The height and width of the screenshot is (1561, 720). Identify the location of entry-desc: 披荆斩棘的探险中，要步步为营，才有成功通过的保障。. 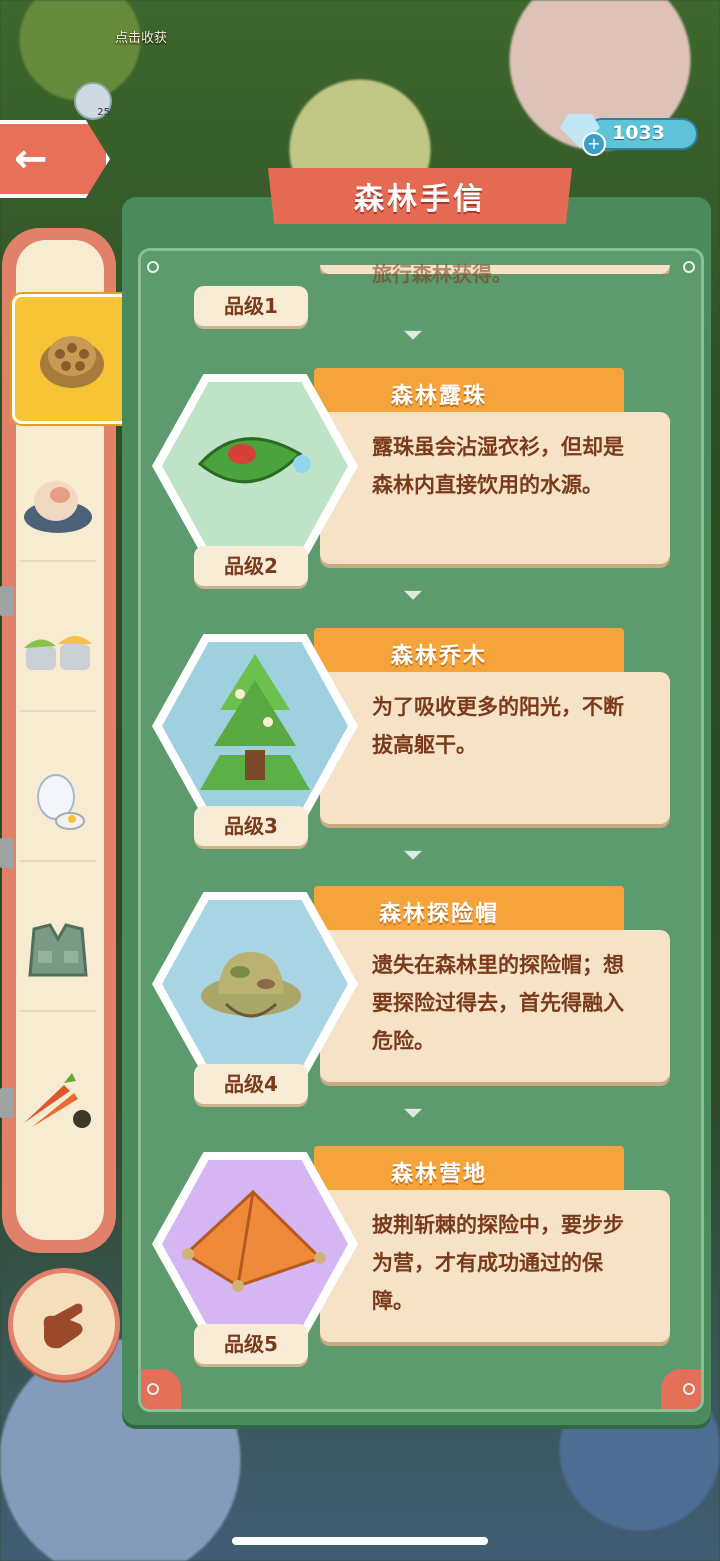
(498, 1263).